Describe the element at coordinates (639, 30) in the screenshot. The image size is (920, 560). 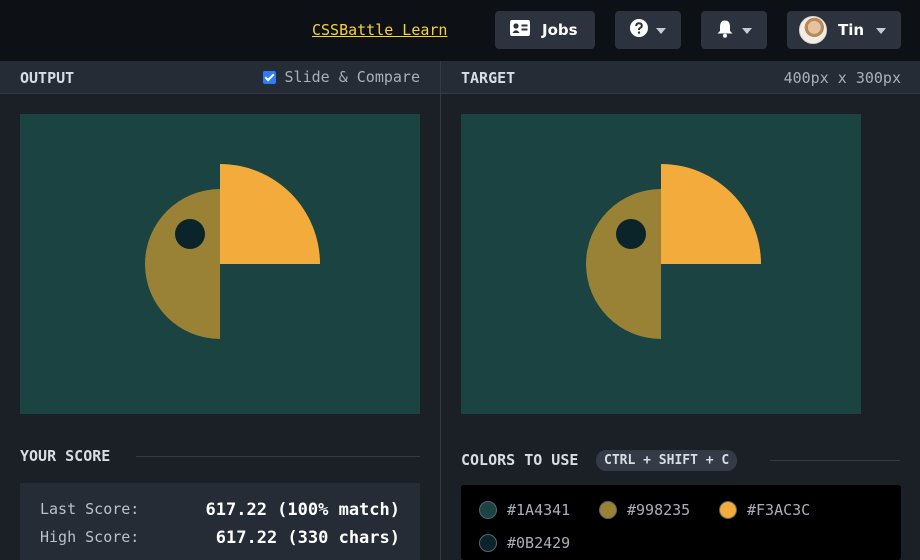
I see `question-circle-icon` at that location.